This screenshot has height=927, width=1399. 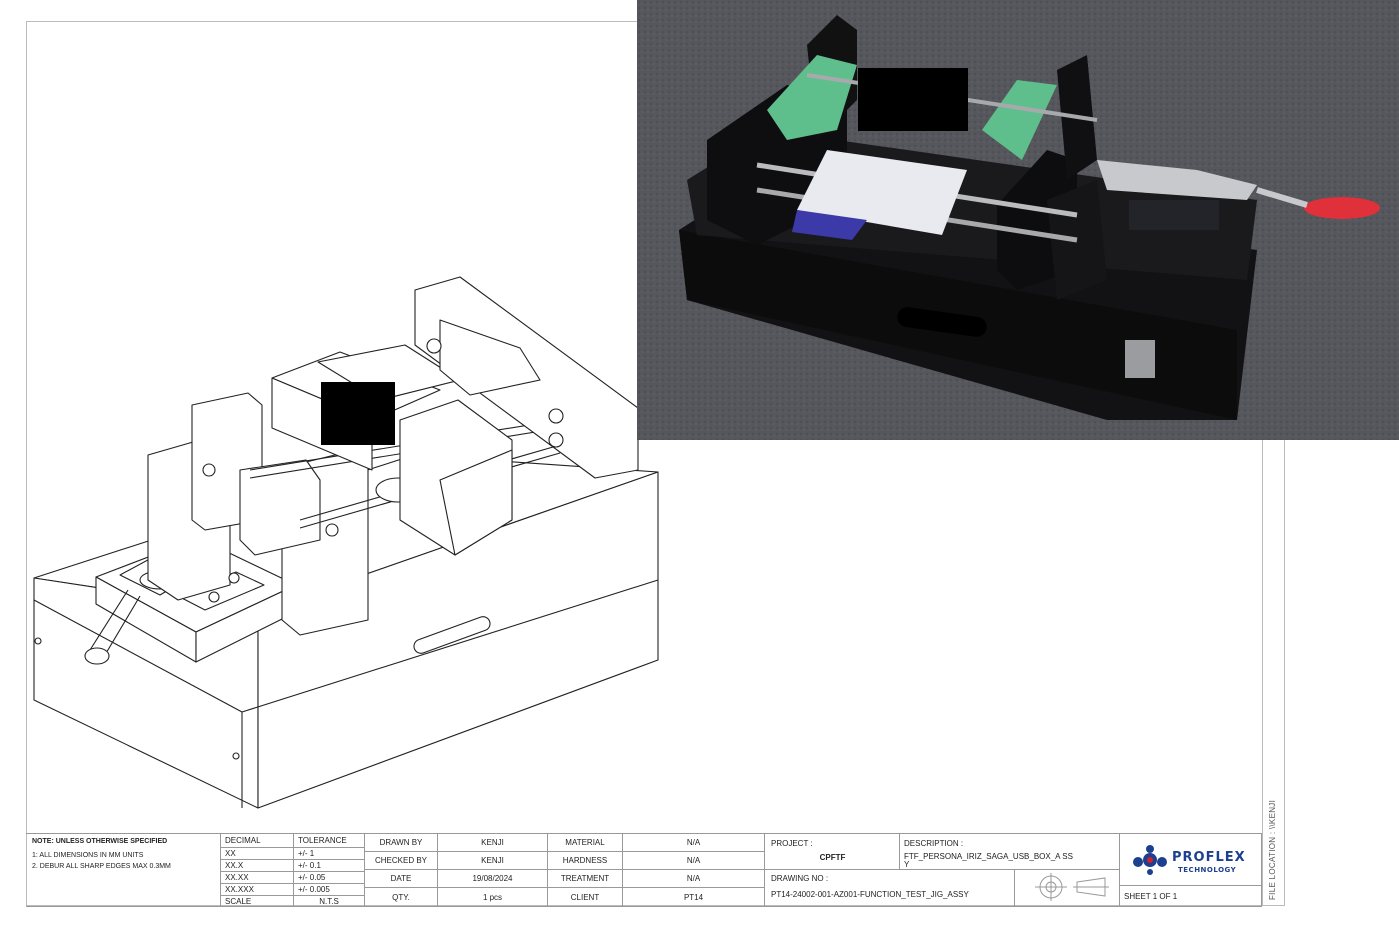 I want to click on material-label: MATERIAL, so click(x=585, y=843).